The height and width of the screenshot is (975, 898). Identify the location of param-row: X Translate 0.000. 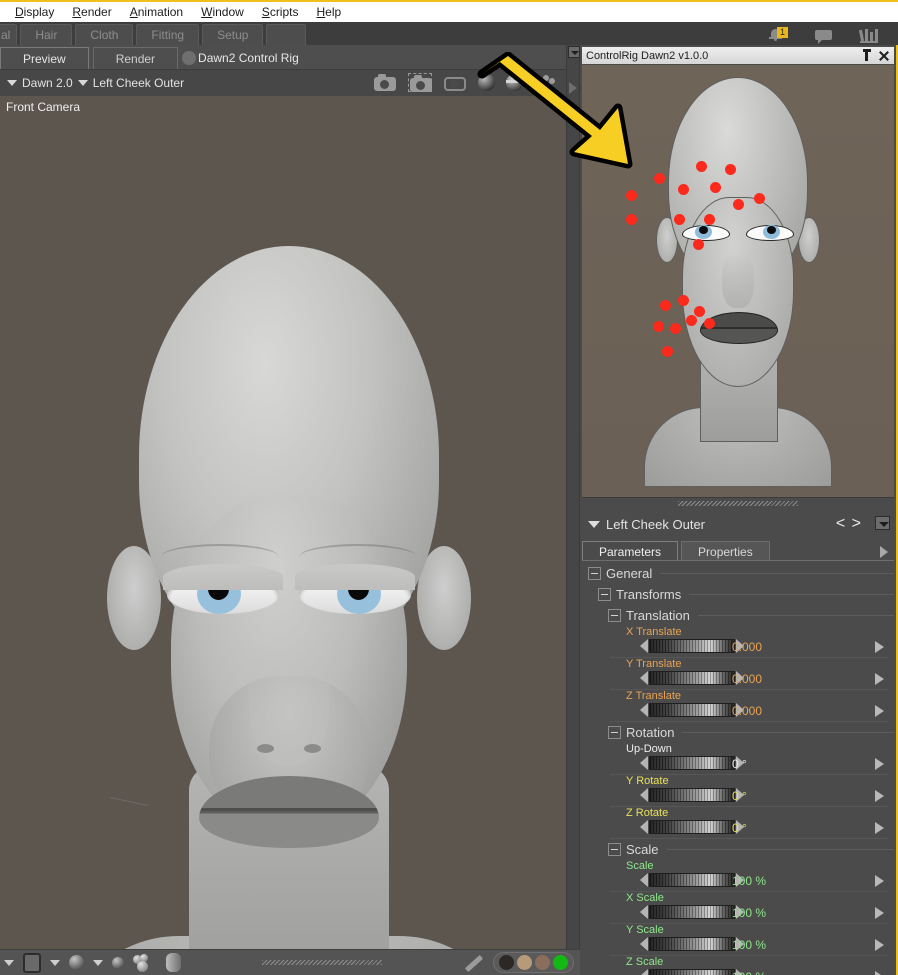
(738, 642).